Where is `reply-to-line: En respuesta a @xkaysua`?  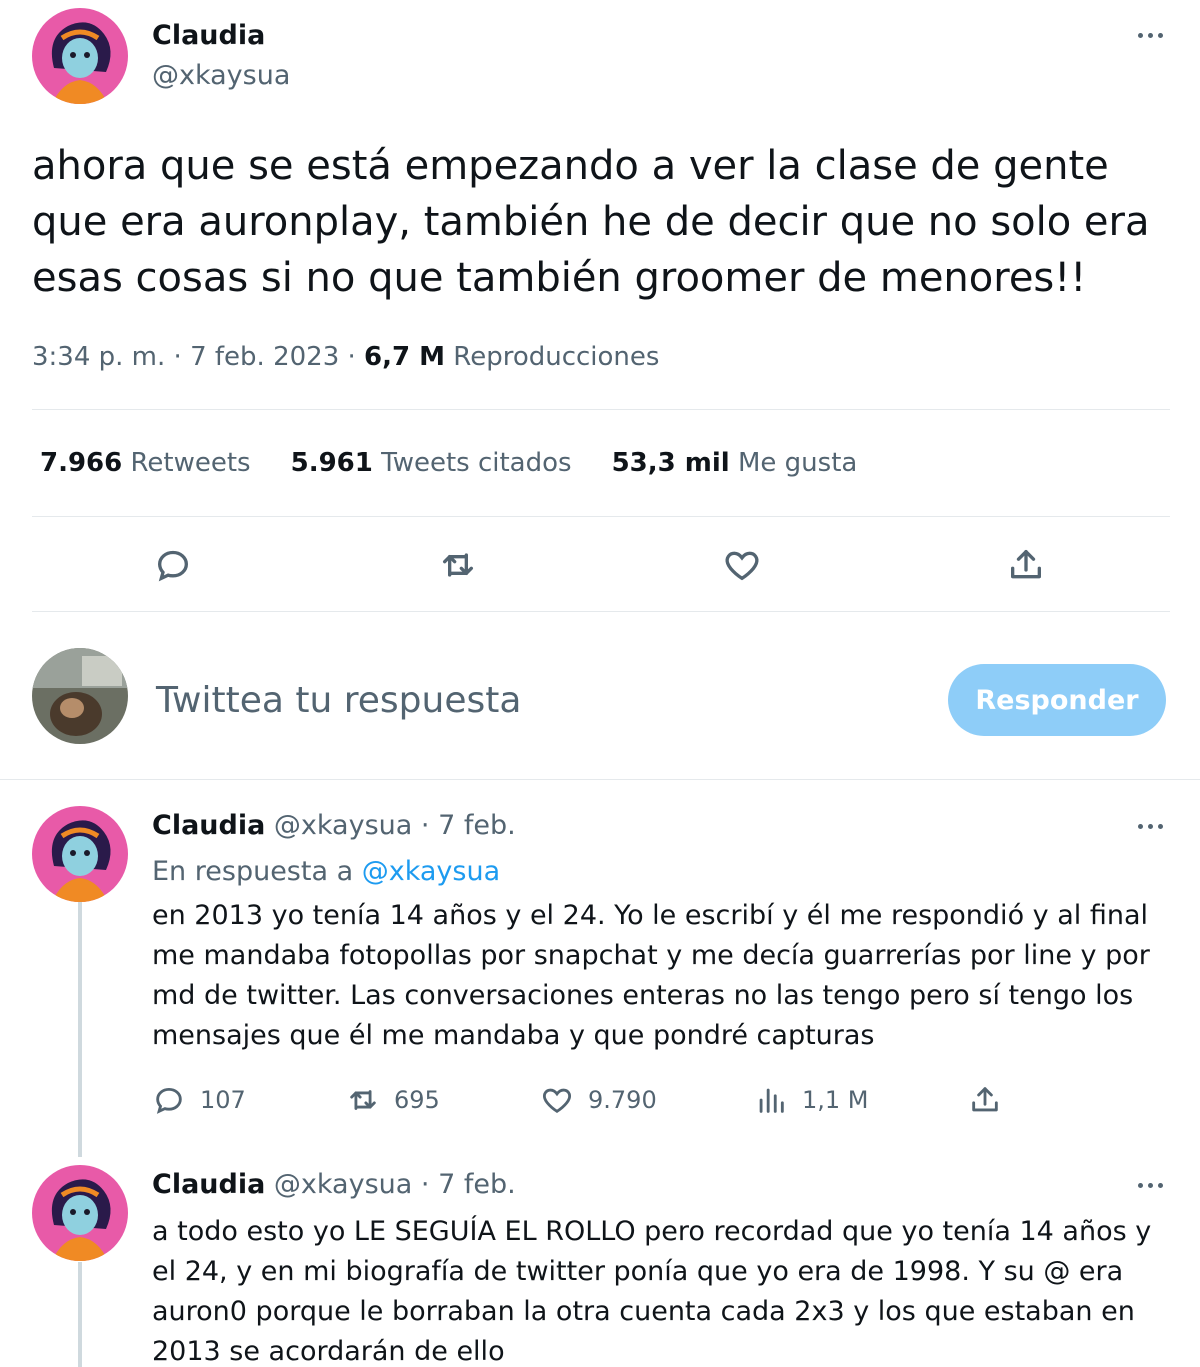
reply-to-line: En respuesta a @xkaysua is located at coordinates (326, 871).